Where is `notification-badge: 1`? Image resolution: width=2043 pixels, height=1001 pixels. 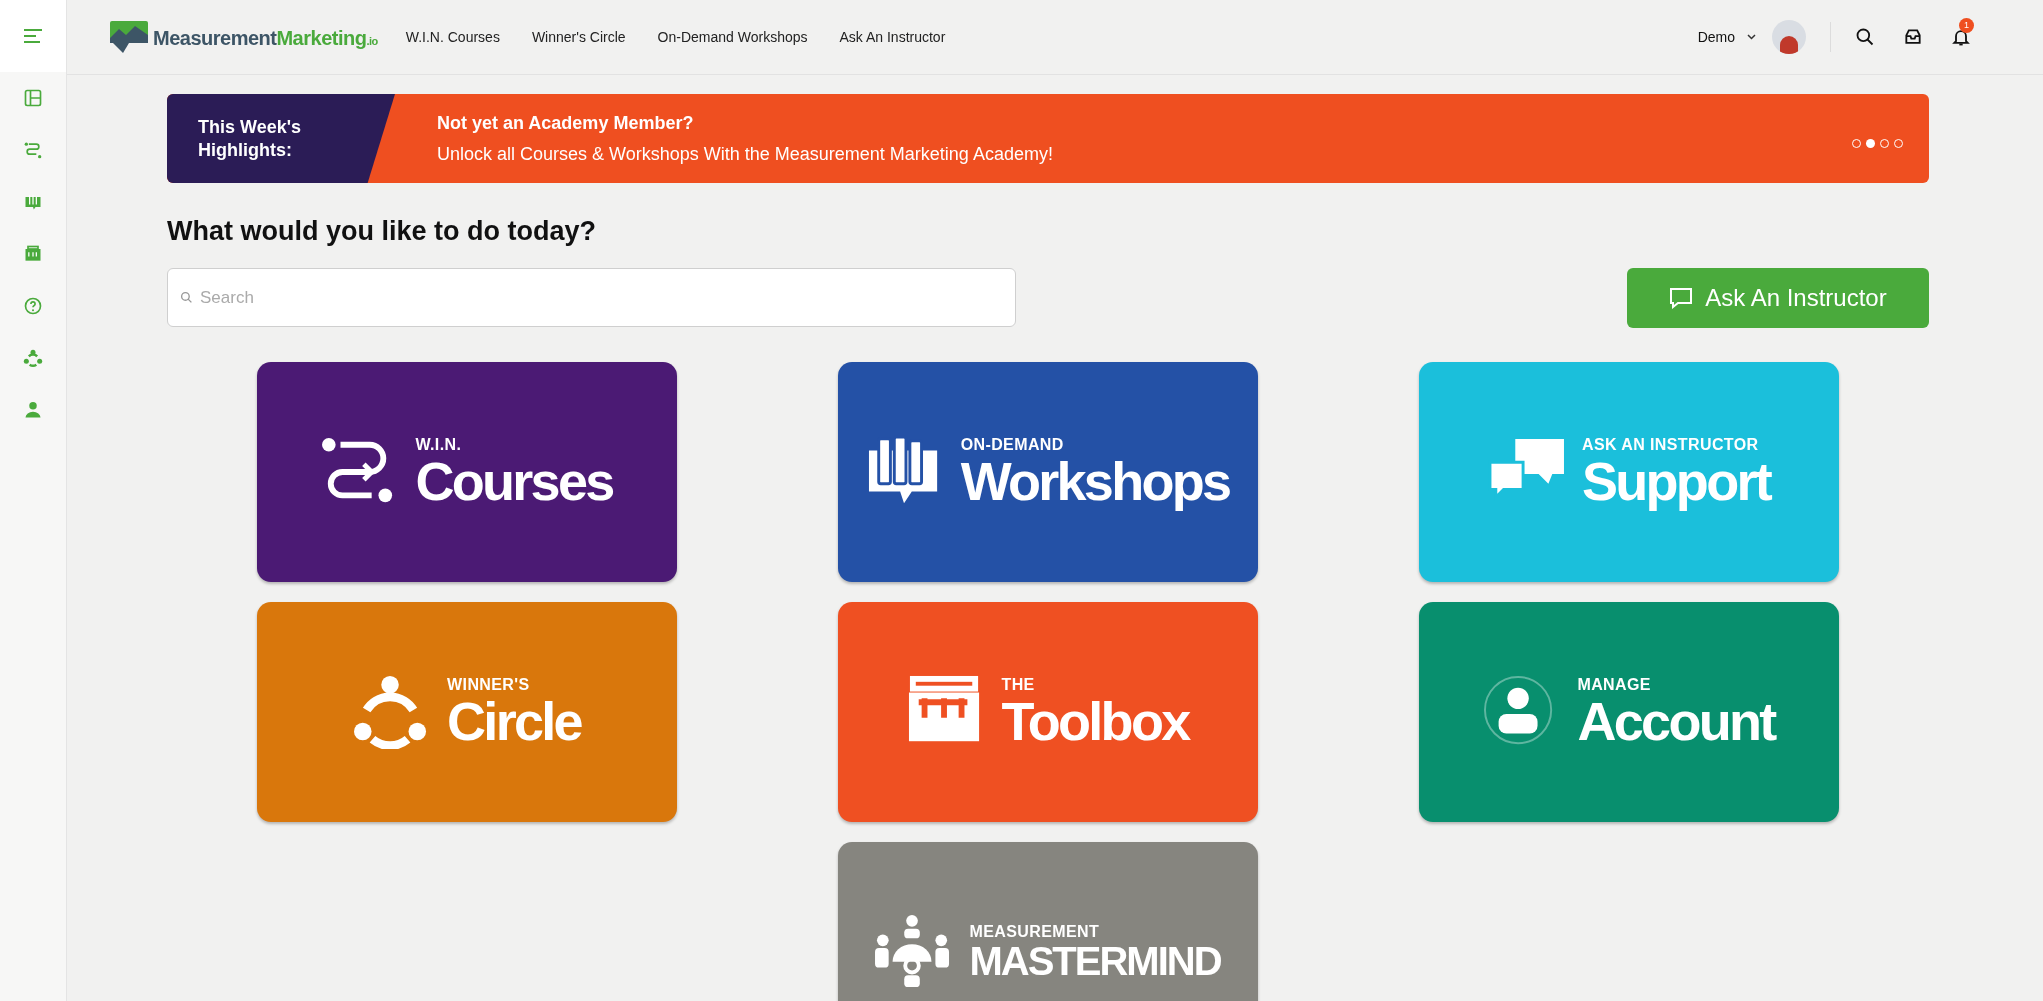 notification-badge: 1 is located at coordinates (1966, 25).